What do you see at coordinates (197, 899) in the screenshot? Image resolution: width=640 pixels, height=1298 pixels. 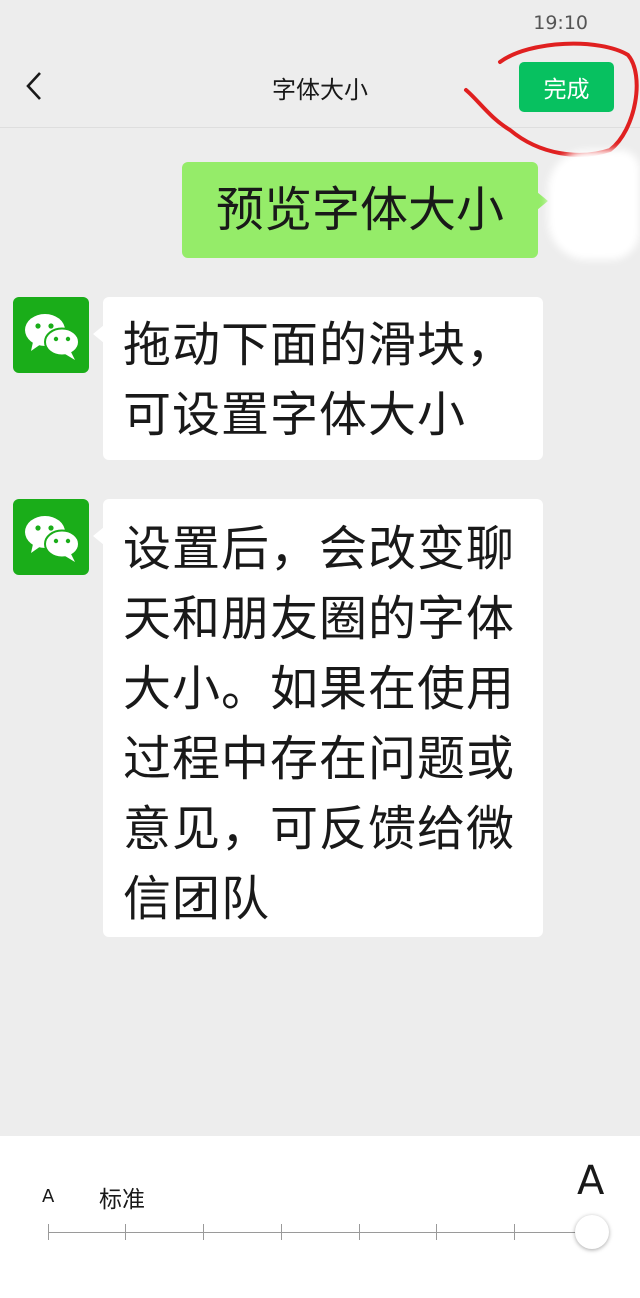 I see `message-line: 信团队` at bounding box center [197, 899].